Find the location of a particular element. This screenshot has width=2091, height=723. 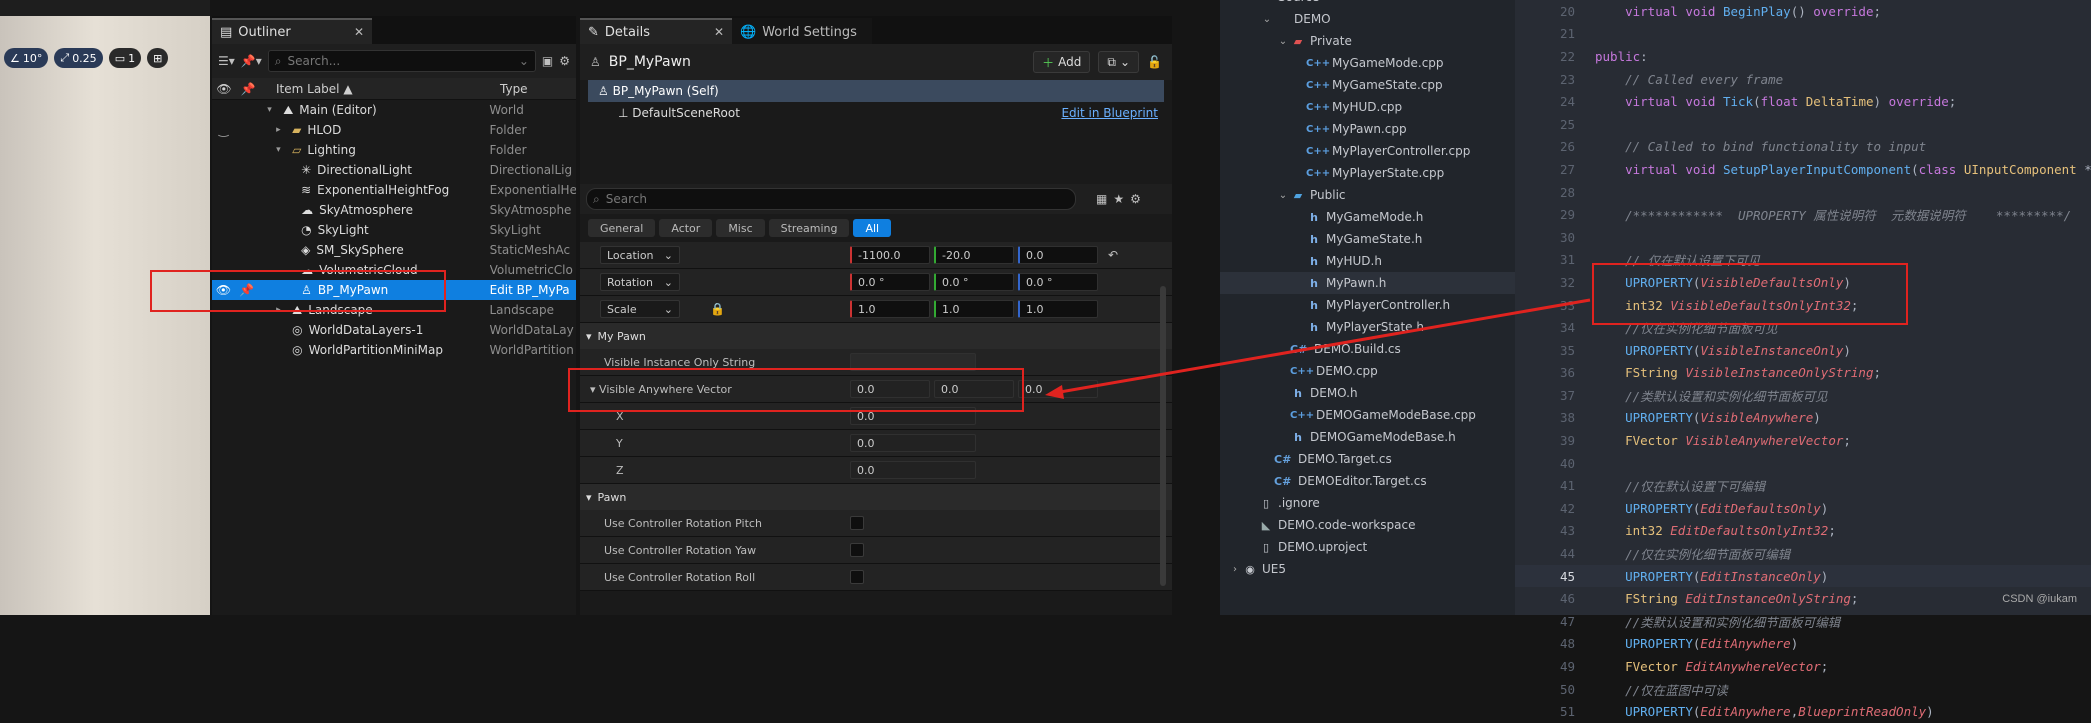

rotation-x-input: 0.0 ° is located at coordinates (890, 282).